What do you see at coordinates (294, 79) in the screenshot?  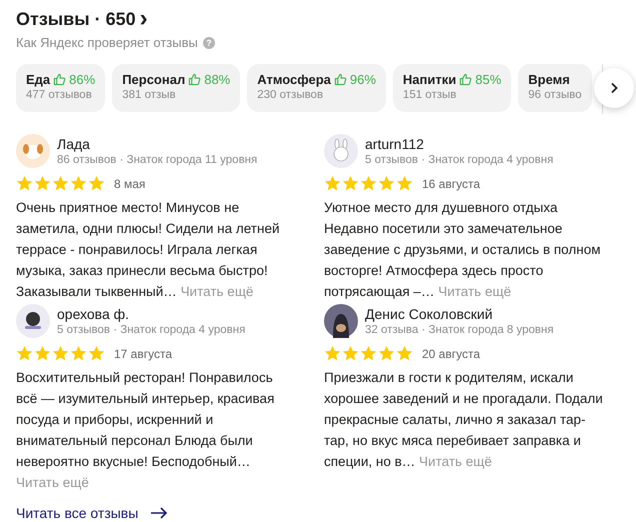 I see `category-label: Атмосфера` at bounding box center [294, 79].